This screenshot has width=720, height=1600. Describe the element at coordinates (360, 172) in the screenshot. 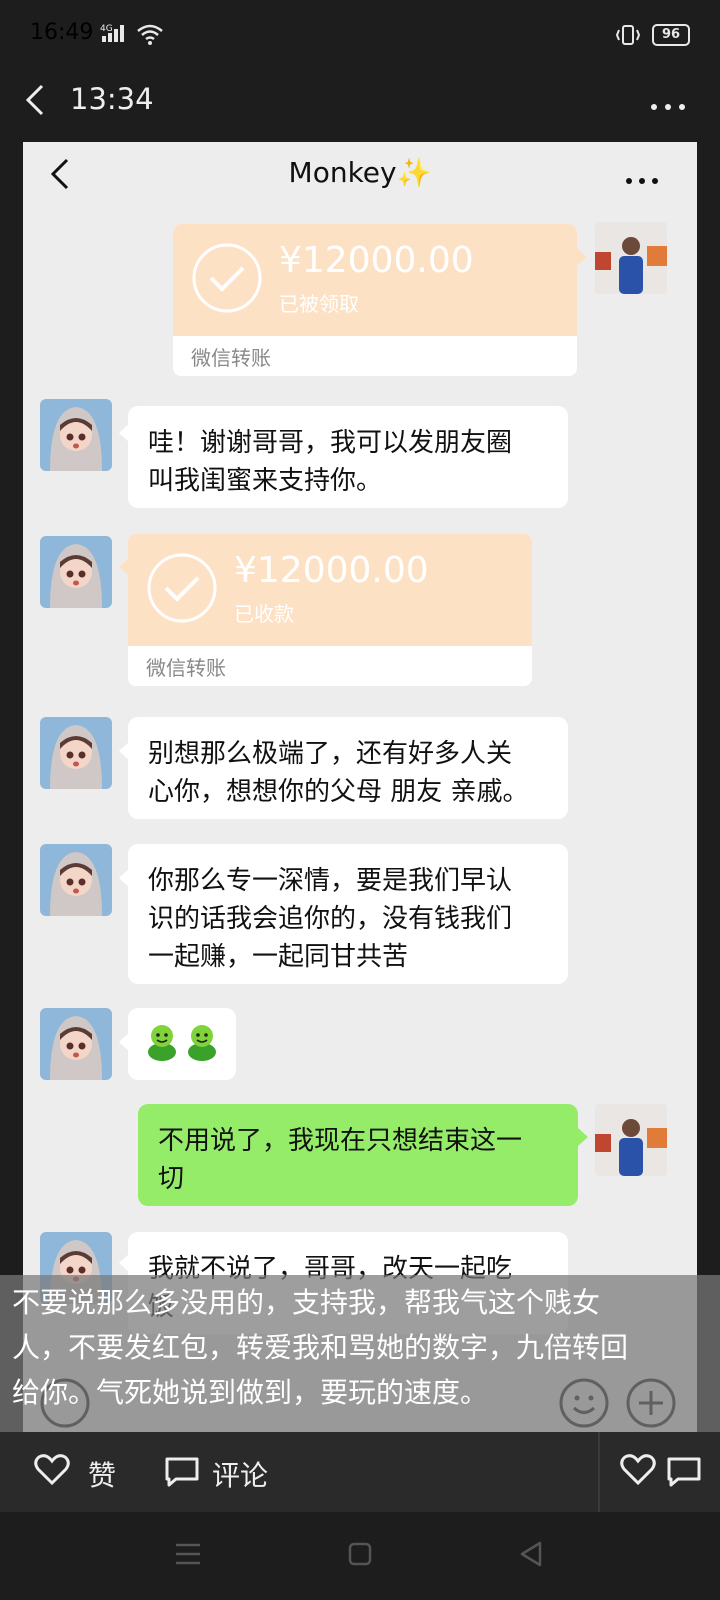

I see `chat-title: Monkey✨` at that location.